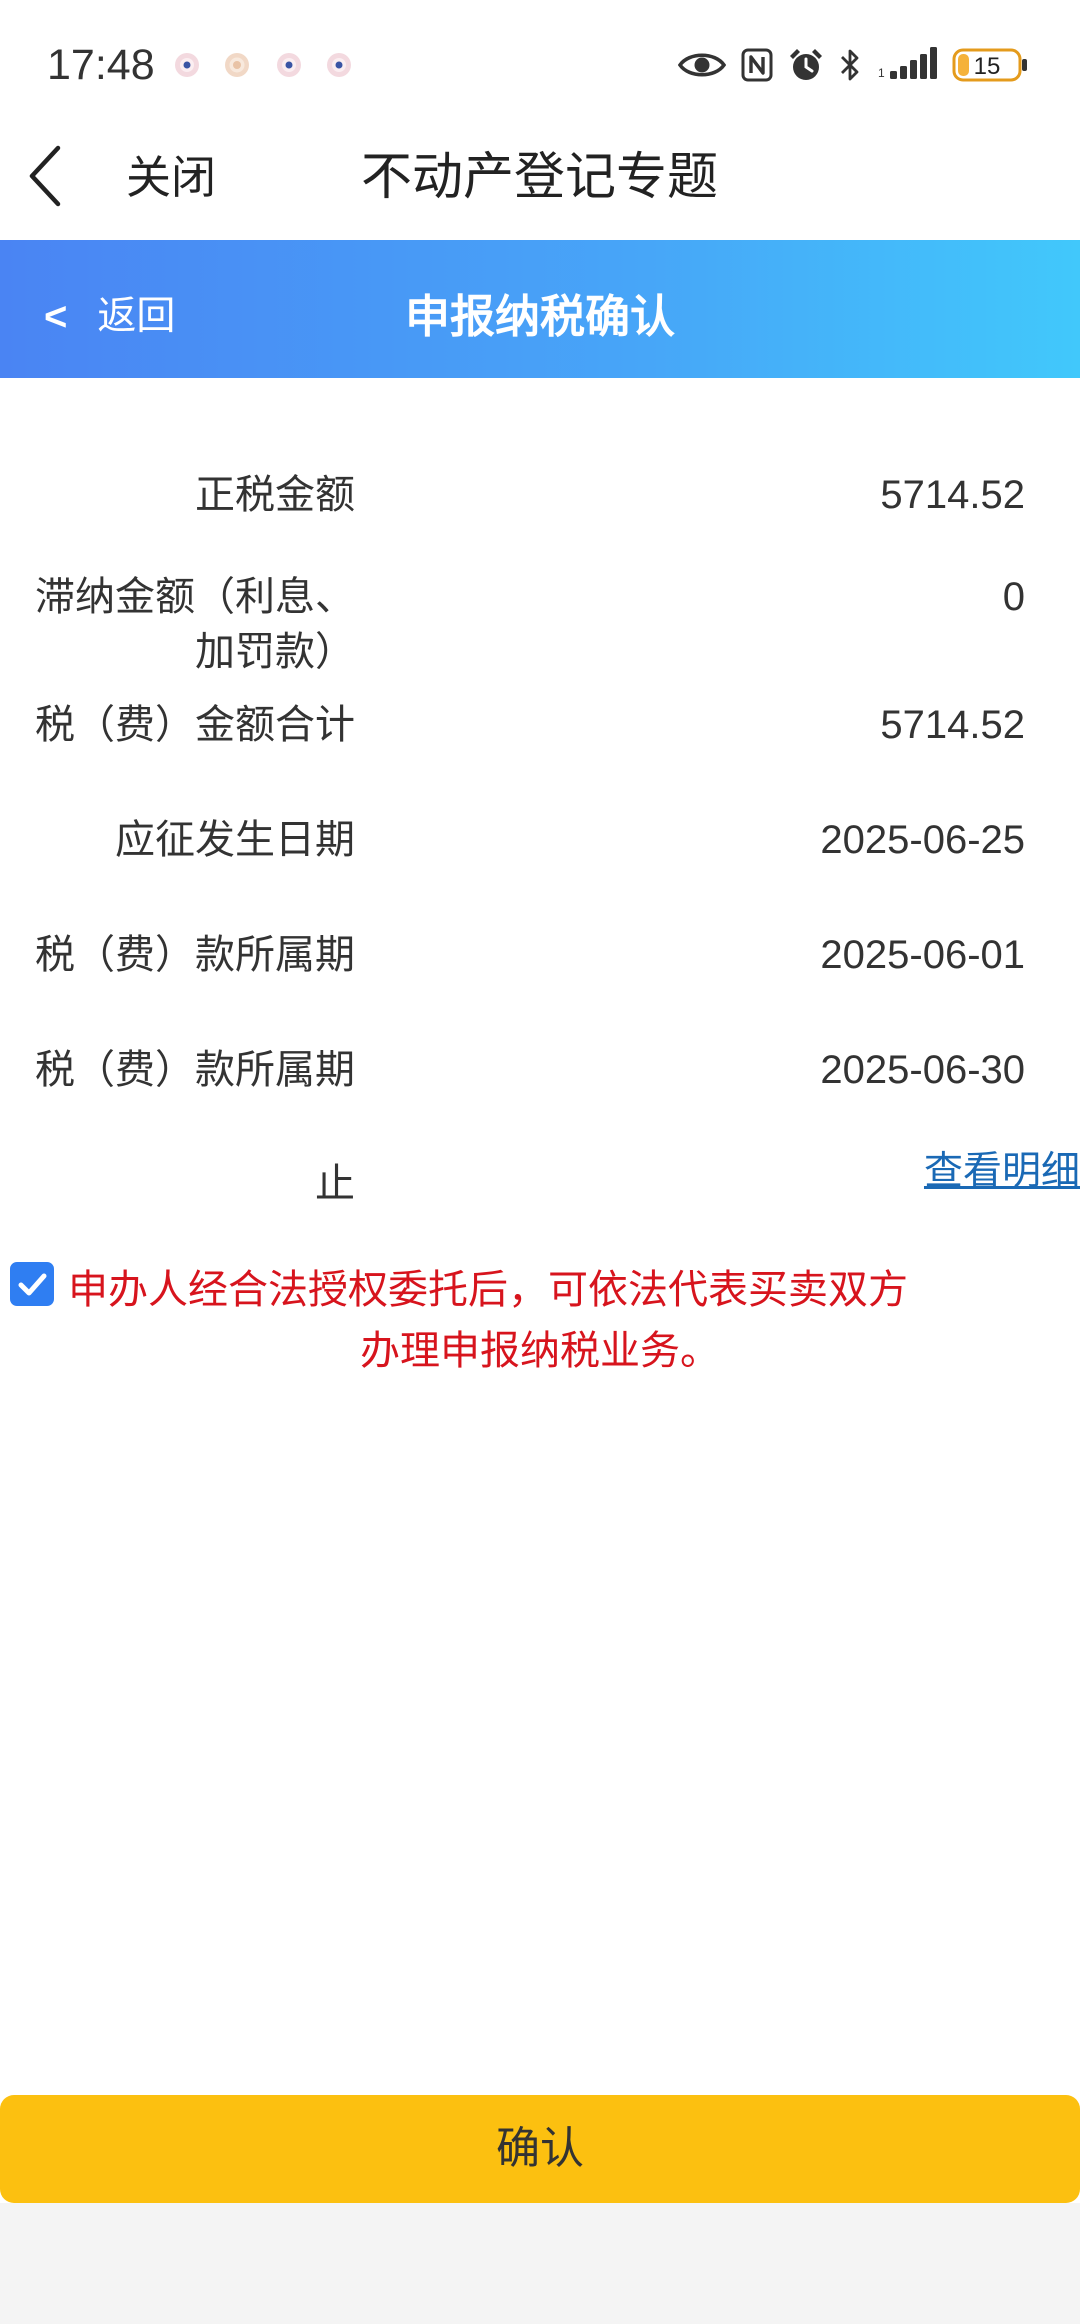 Image resolution: width=1080 pixels, height=2324 pixels. Describe the element at coordinates (702, 65) in the screenshot. I see `eye-icon` at that location.